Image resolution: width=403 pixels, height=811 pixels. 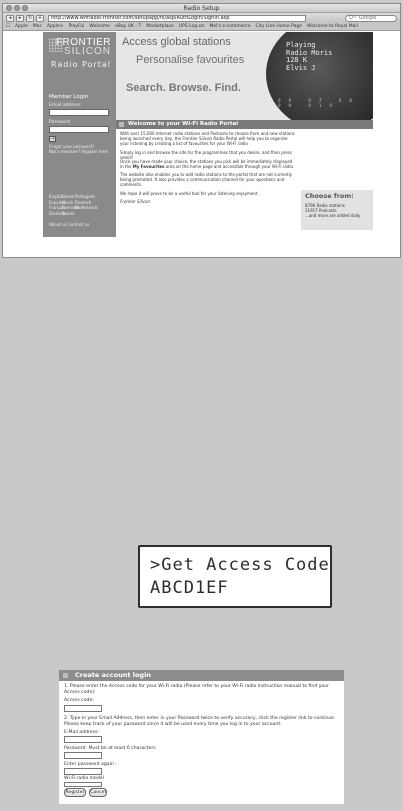 What do you see at coordinates (30, 18) in the screenshot?
I see `reload-button: ↻` at bounding box center [30, 18].